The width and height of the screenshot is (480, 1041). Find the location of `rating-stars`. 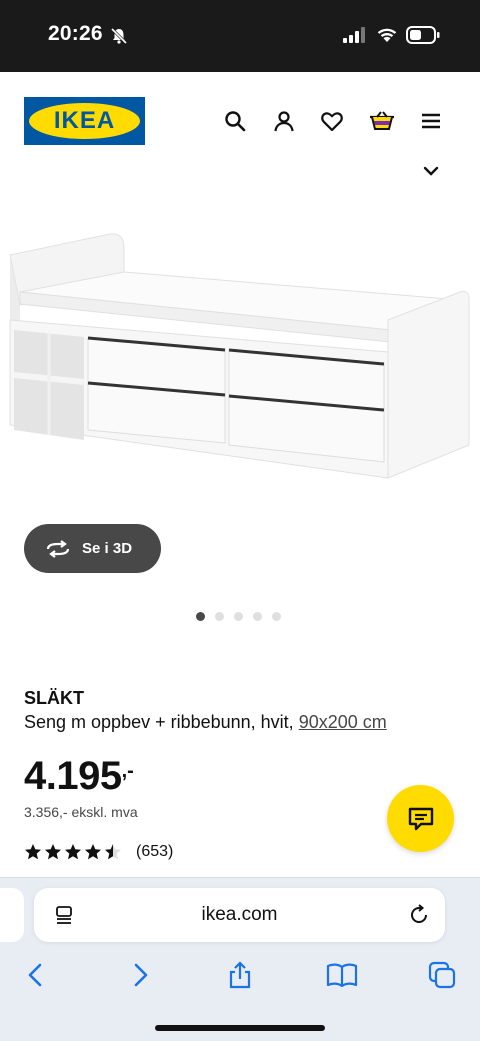

rating-stars is located at coordinates (73, 852).